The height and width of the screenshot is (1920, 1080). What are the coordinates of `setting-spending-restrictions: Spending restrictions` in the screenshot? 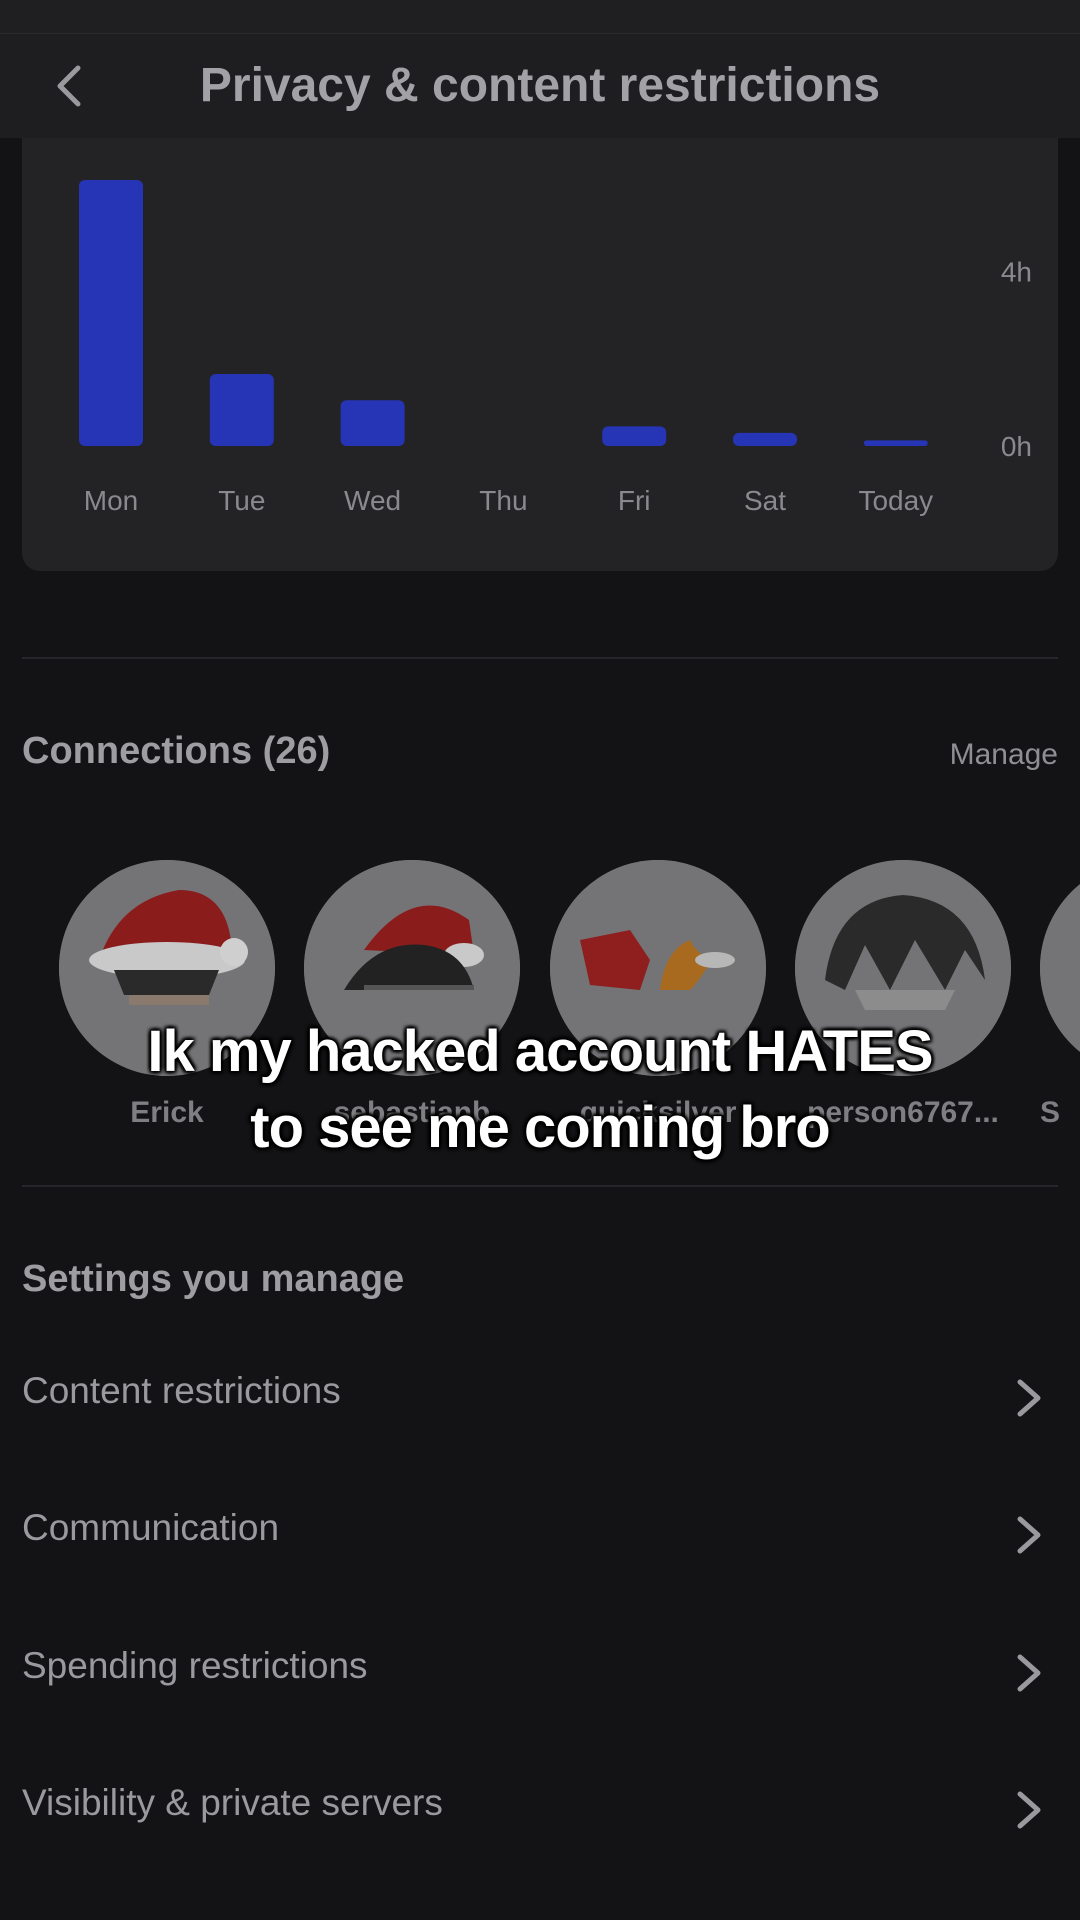 It's located at (540, 1672).